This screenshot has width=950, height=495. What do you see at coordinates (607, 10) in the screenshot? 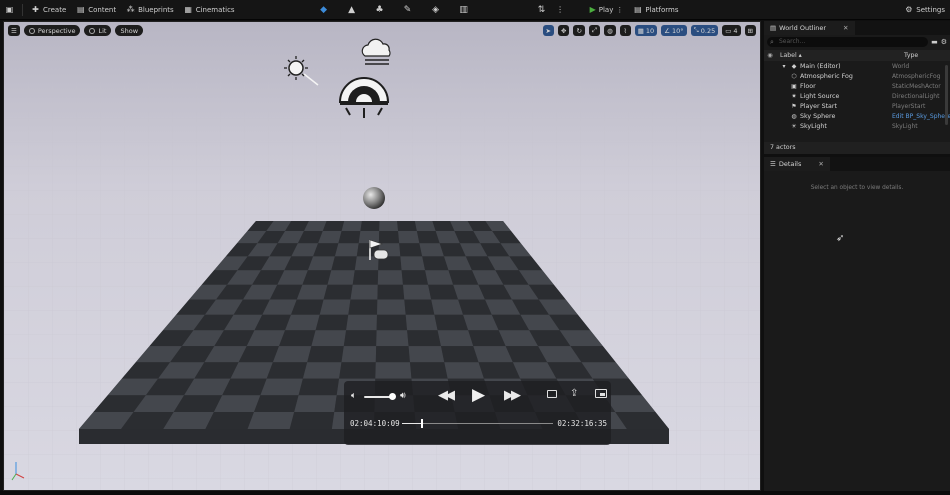
I see `play-button: ▶ Play ⋮` at bounding box center [607, 10].